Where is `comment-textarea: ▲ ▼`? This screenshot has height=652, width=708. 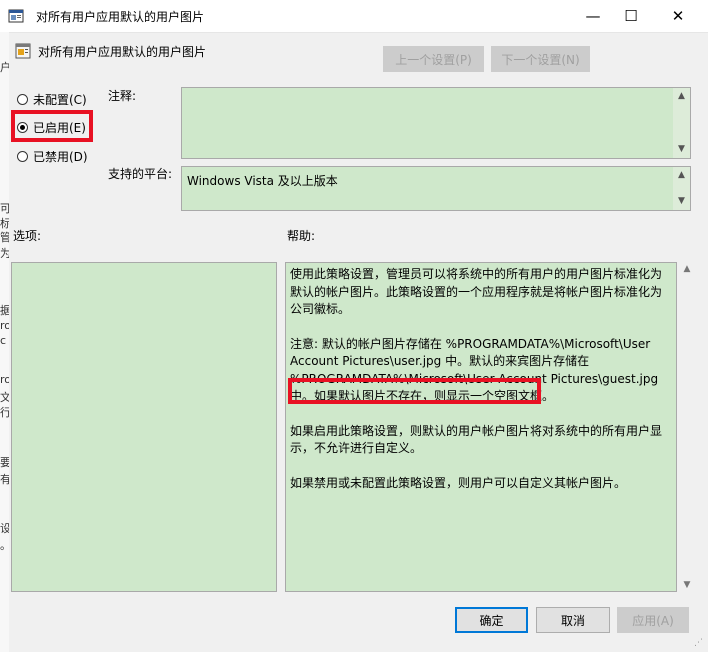
comment-textarea: ▲ ▼ is located at coordinates (436, 123).